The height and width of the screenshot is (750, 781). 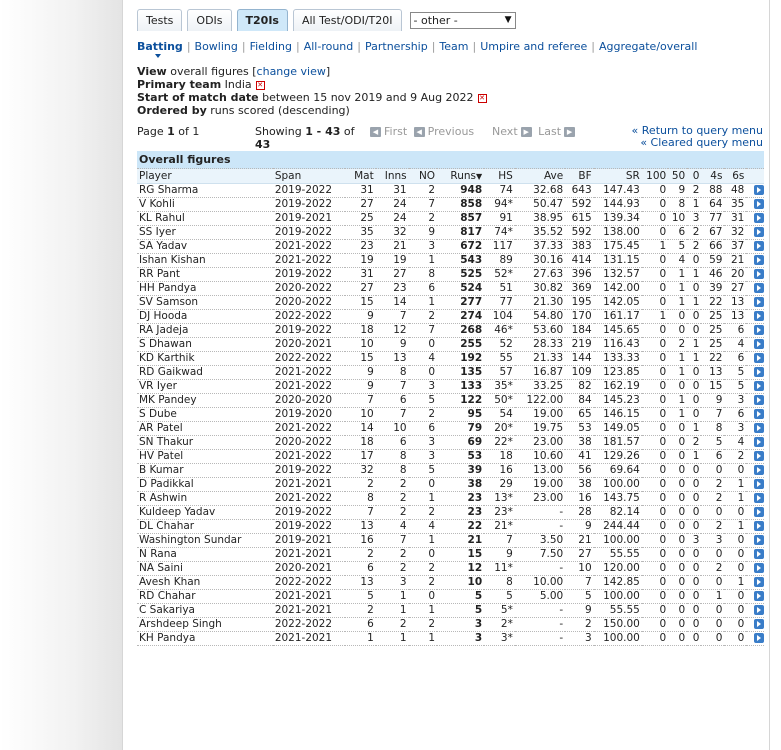 I want to click on nav-umpire-referee: Umpire and referee, so click(x=533, y=46).